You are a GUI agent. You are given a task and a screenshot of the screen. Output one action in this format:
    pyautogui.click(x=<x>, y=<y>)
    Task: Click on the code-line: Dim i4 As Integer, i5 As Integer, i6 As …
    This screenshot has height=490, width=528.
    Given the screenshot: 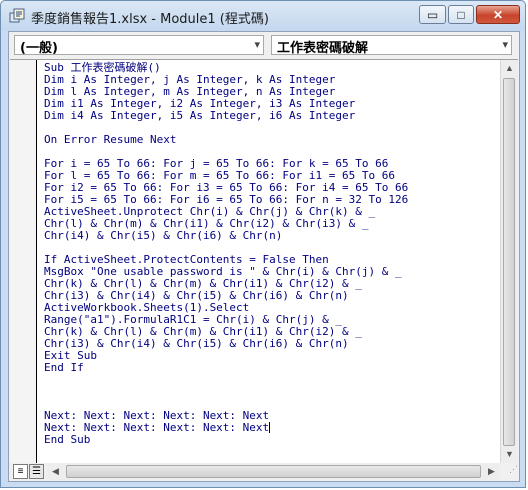 What is the action you would take?
    pyautogui.click(x=199, y=115)
    